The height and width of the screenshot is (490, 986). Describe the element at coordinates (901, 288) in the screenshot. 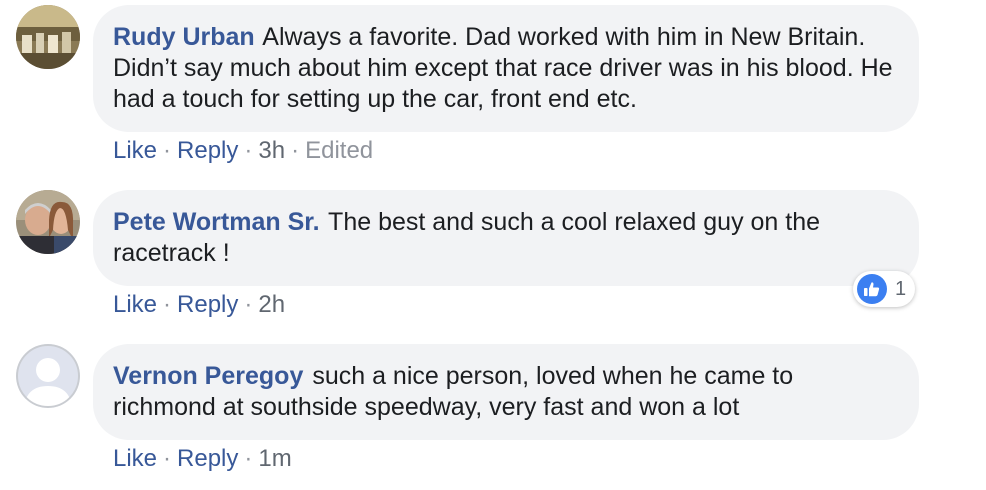

I see `reaction-count: 1` at that location.